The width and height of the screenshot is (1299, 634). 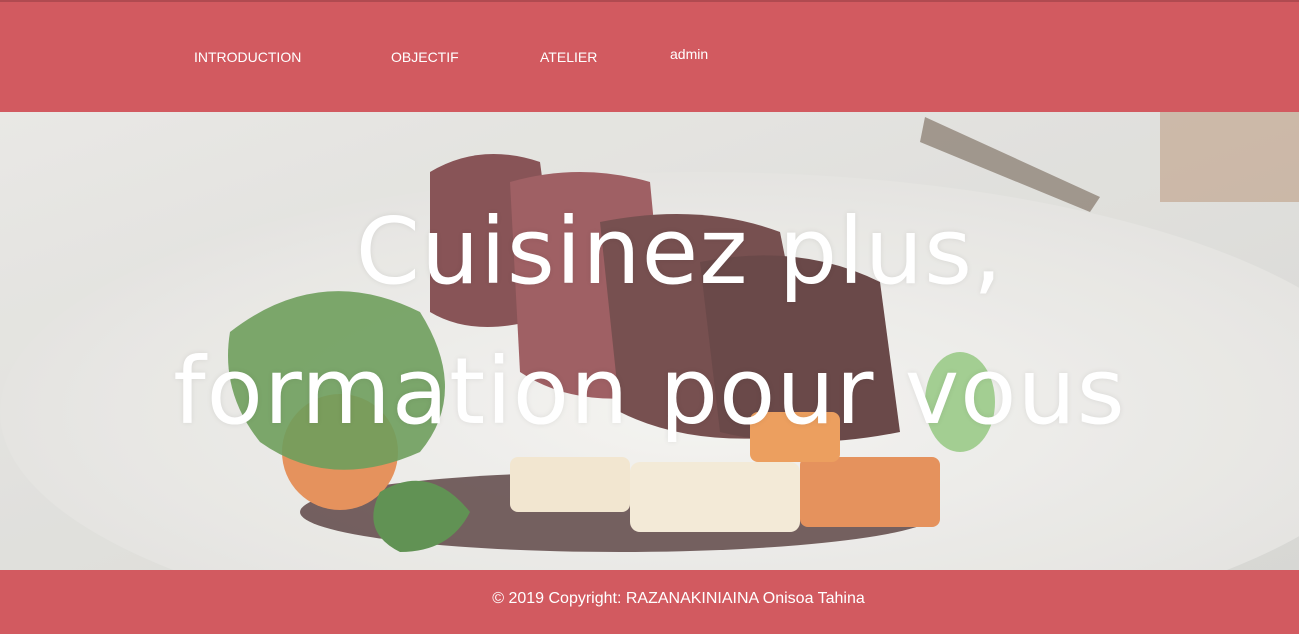 What do you see at coordinates (425, 57) in the screenshot?
I see `nav-link-objectif: OBJECTIF` at bounding box center [425, 57].